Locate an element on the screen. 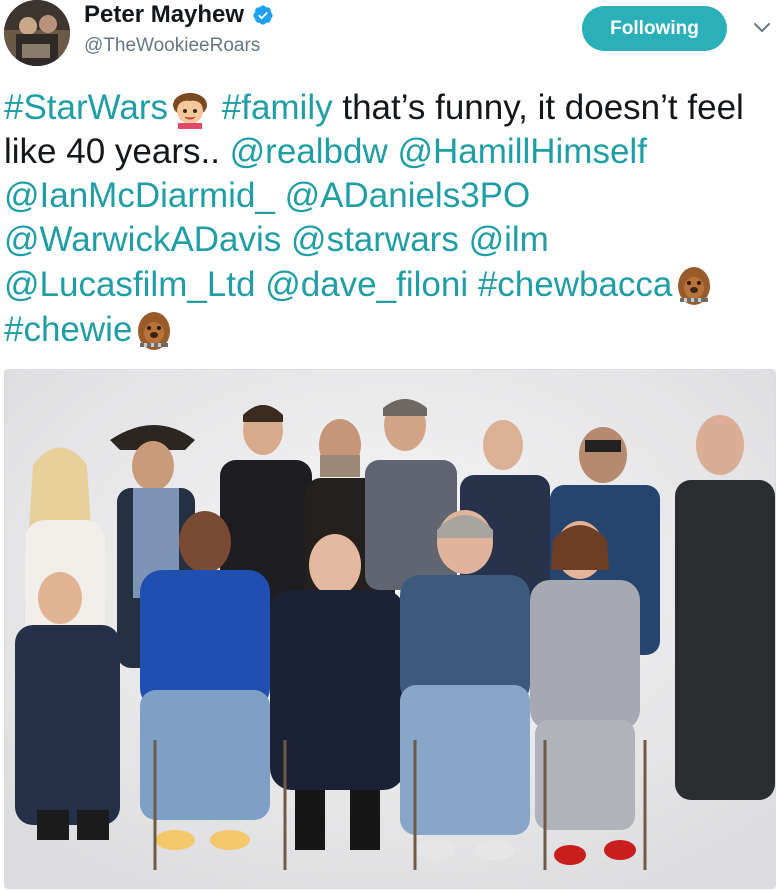 This screenshot has height=890, width=776. mention-realbdw: @realbdw is located at coordinates (309, 151).